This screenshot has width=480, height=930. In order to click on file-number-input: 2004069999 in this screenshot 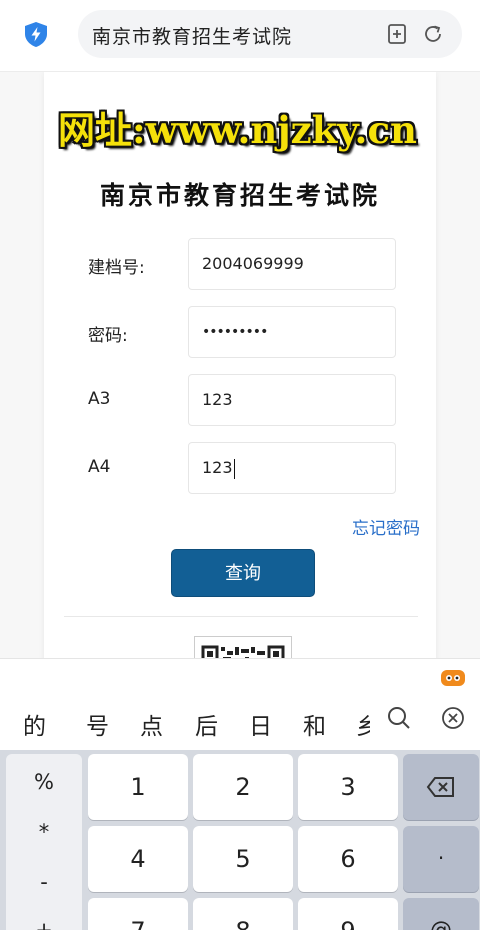, I will do `click(292, 264)`.